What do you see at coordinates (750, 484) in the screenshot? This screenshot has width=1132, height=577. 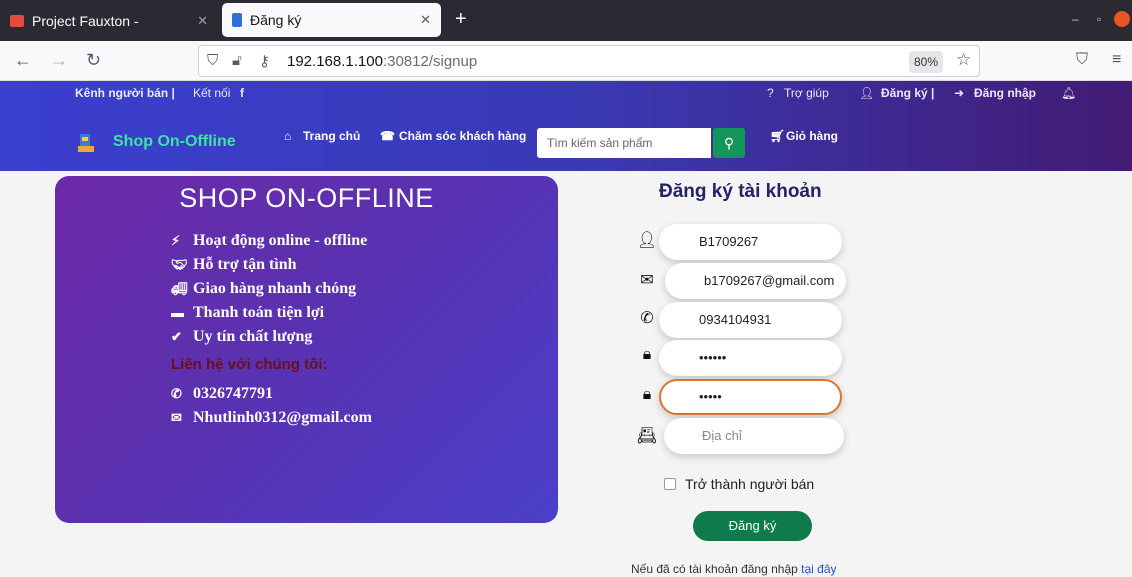 I see `become-seller-label: Trở thành người bán` at bounding box center [750, 484].